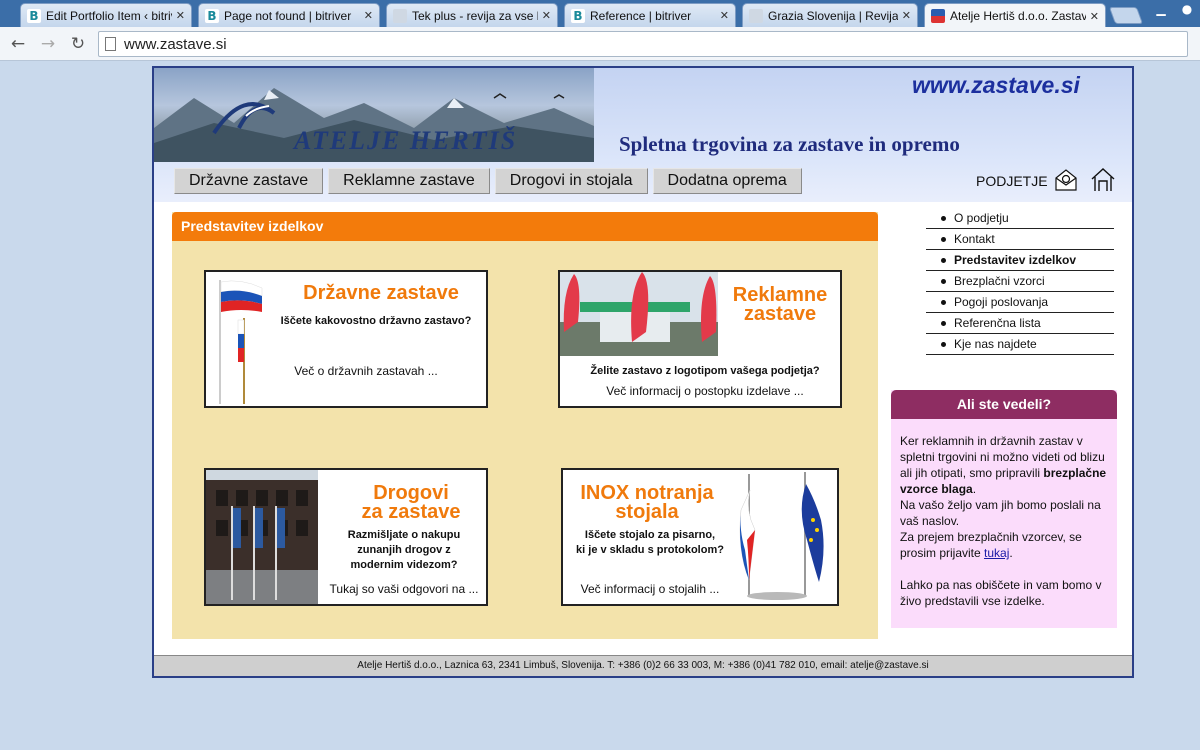 Image resolution: width=1200 pixels, height=750 pixels. I want to click on browser-tab: B Page not found | bitriver ✕, so click(289, 15).